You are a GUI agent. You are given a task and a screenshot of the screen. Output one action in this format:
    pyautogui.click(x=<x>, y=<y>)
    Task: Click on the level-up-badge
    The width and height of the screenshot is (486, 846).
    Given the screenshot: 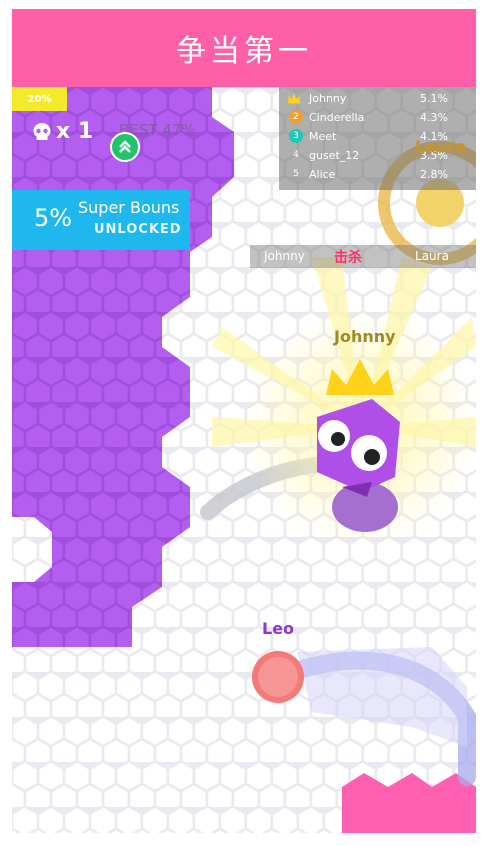 What is the action you would take?
    pyautogui.click(x=125, y=147)
    